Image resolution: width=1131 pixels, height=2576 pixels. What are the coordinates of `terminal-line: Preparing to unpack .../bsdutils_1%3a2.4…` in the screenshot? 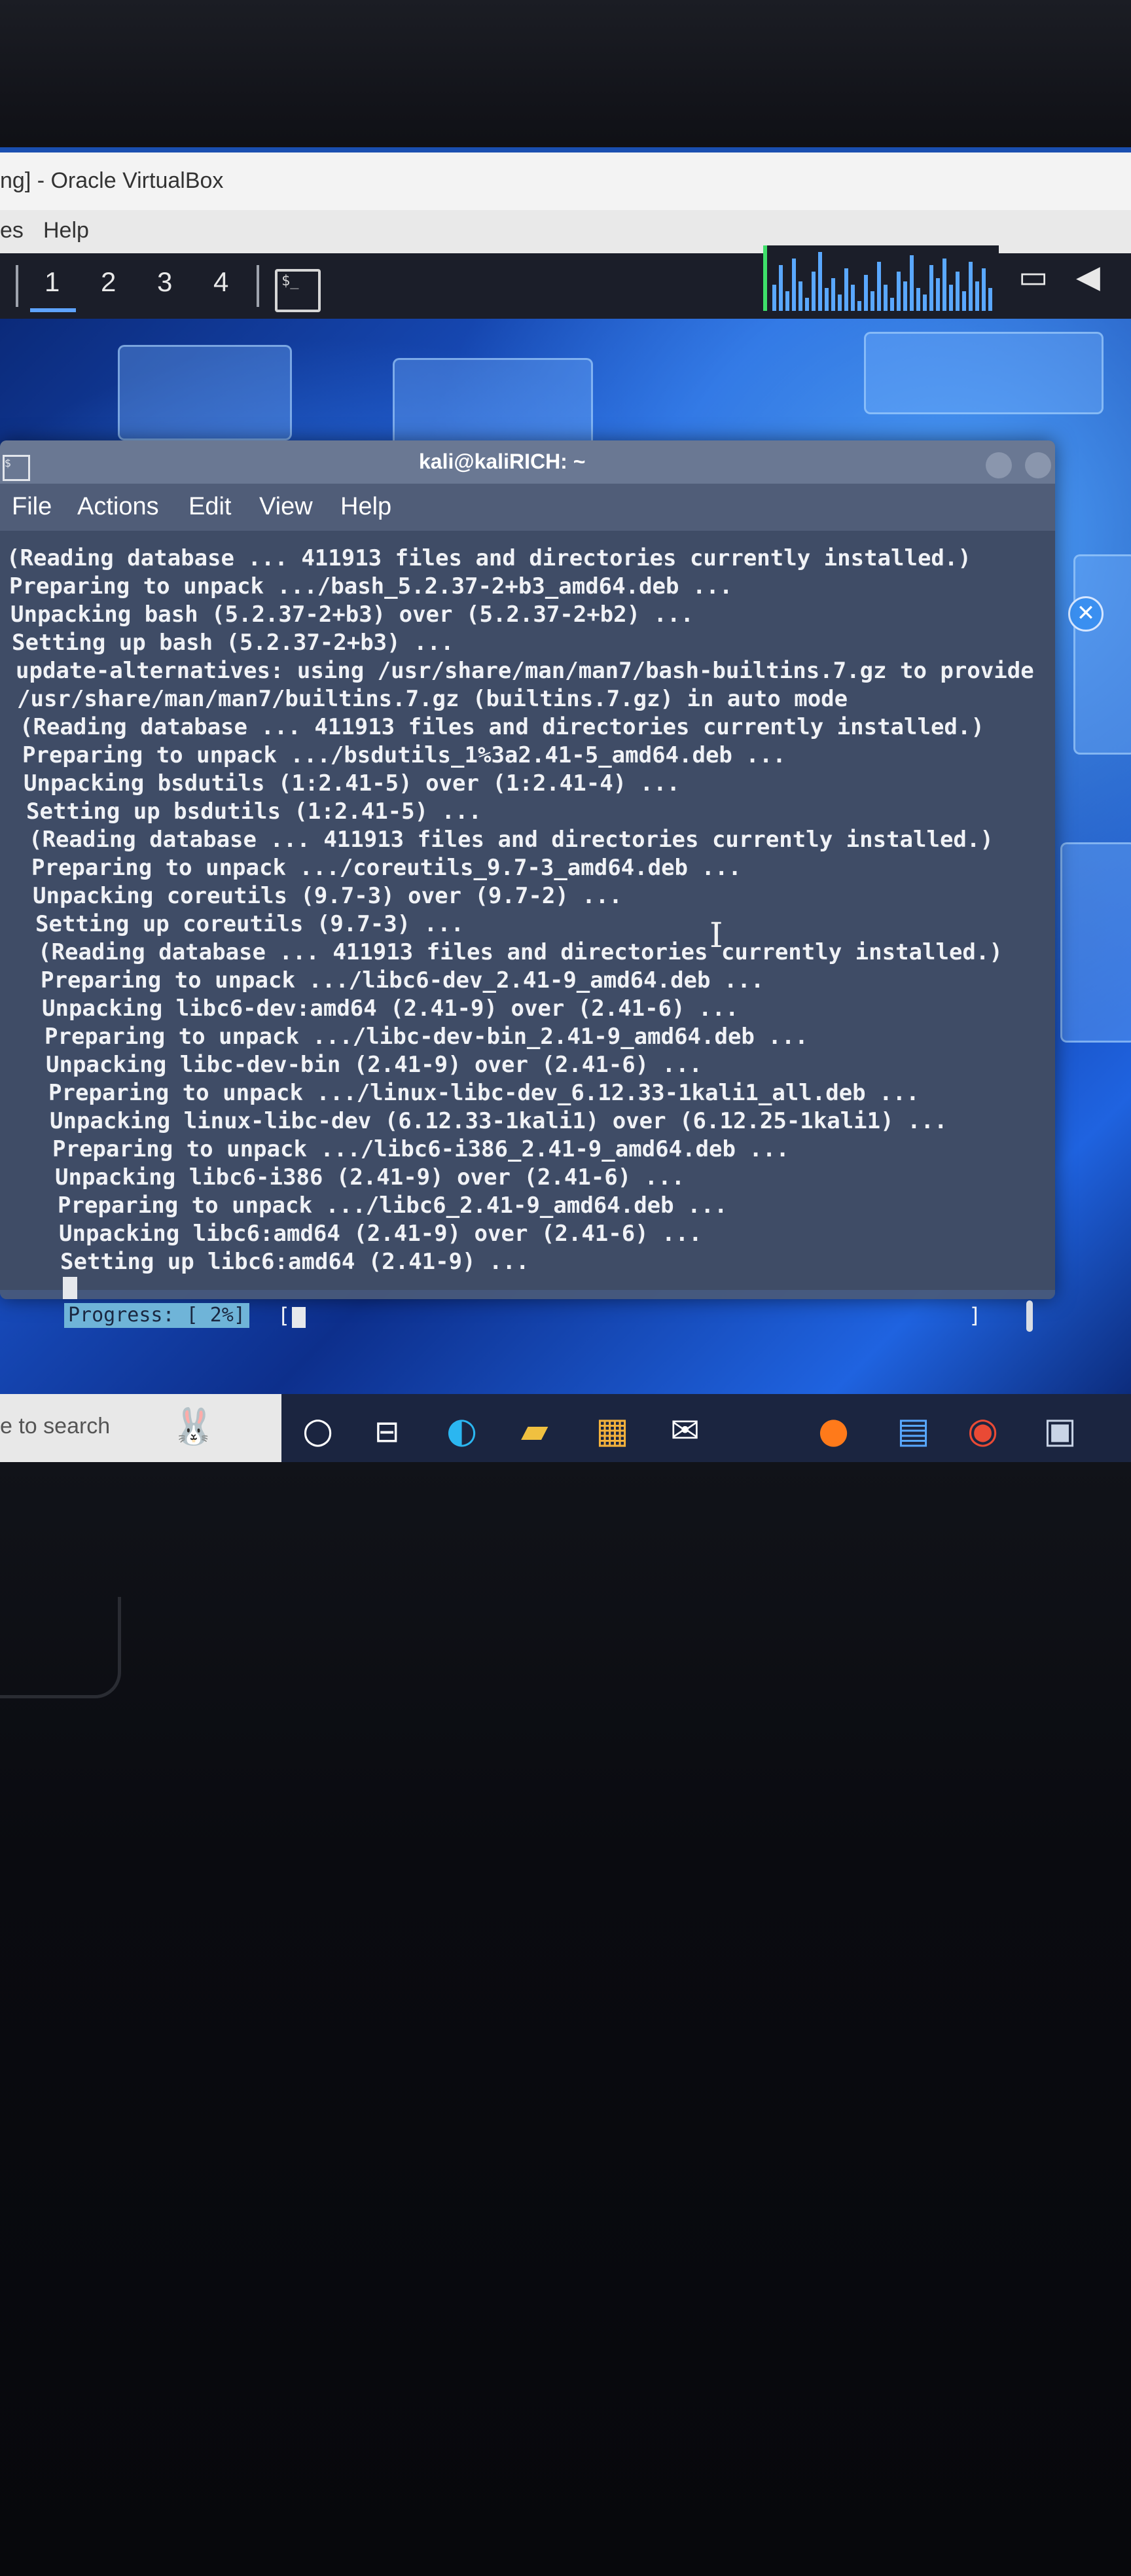 It's located at (404, 755).